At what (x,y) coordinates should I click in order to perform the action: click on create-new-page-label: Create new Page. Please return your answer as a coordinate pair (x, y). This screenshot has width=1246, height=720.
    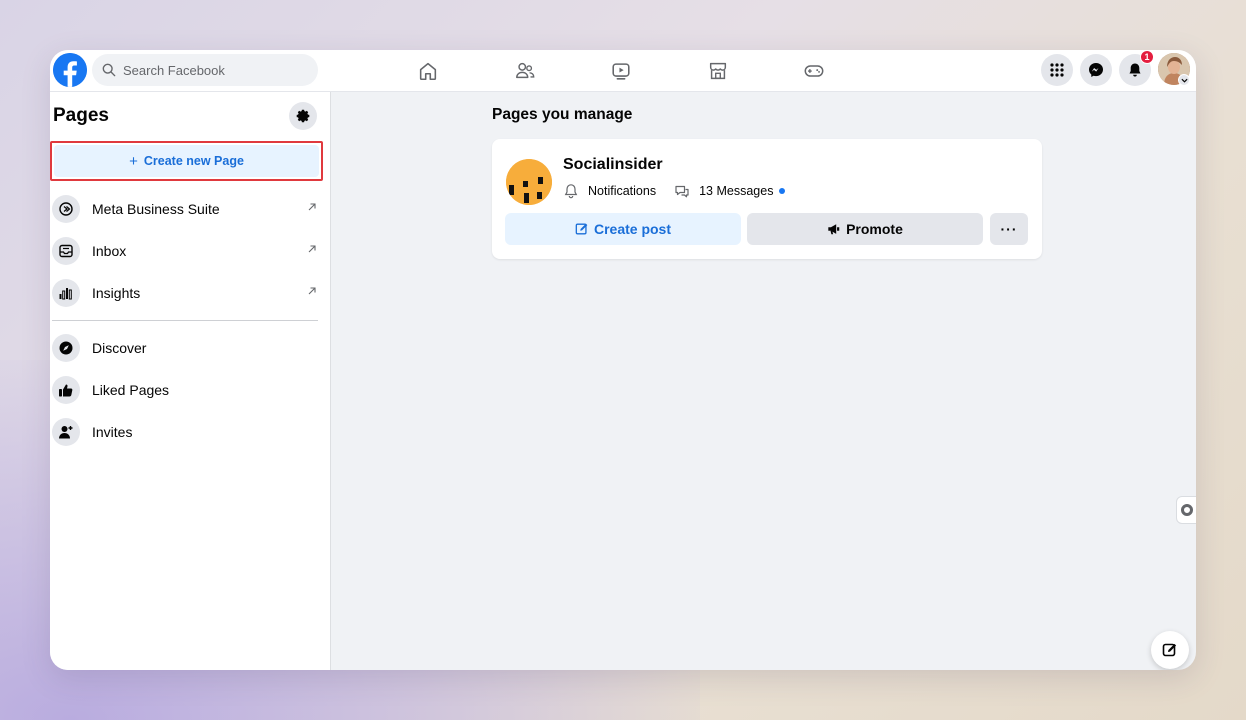
    Looking at the image, I should click on (193, 161).